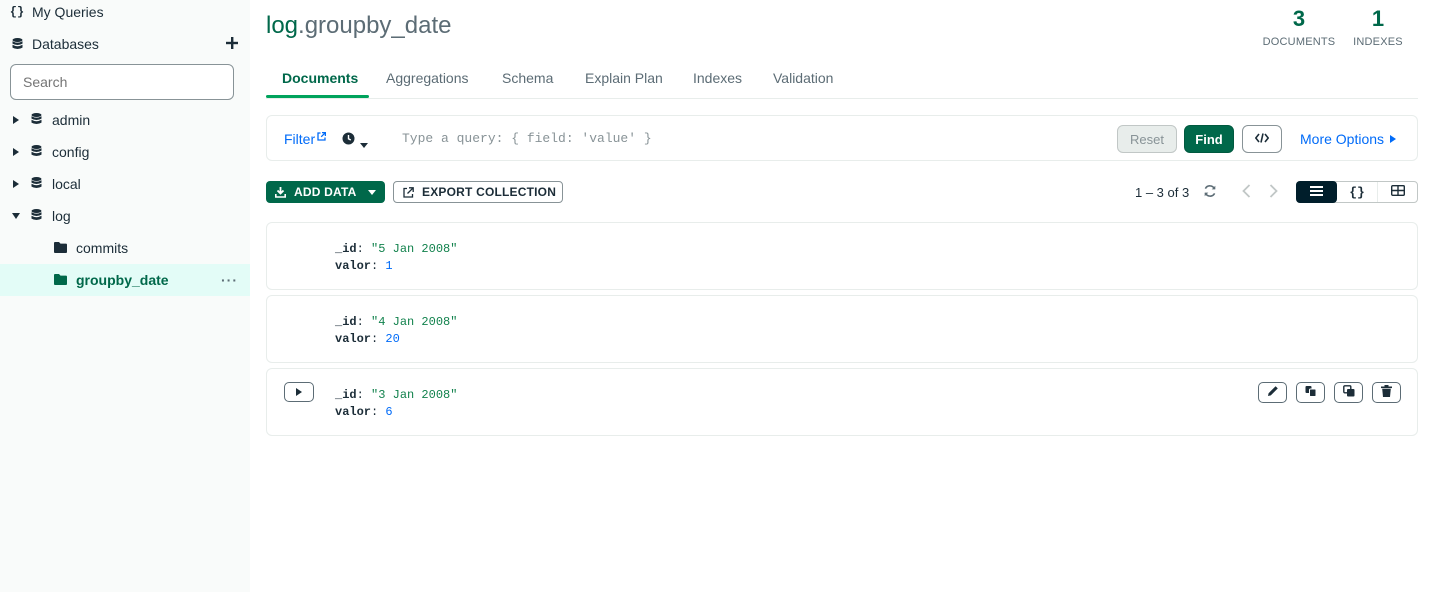  Describe the element at coordinates (527, 78) in the screenshot. I see `tab-schema: Schema` at that location.